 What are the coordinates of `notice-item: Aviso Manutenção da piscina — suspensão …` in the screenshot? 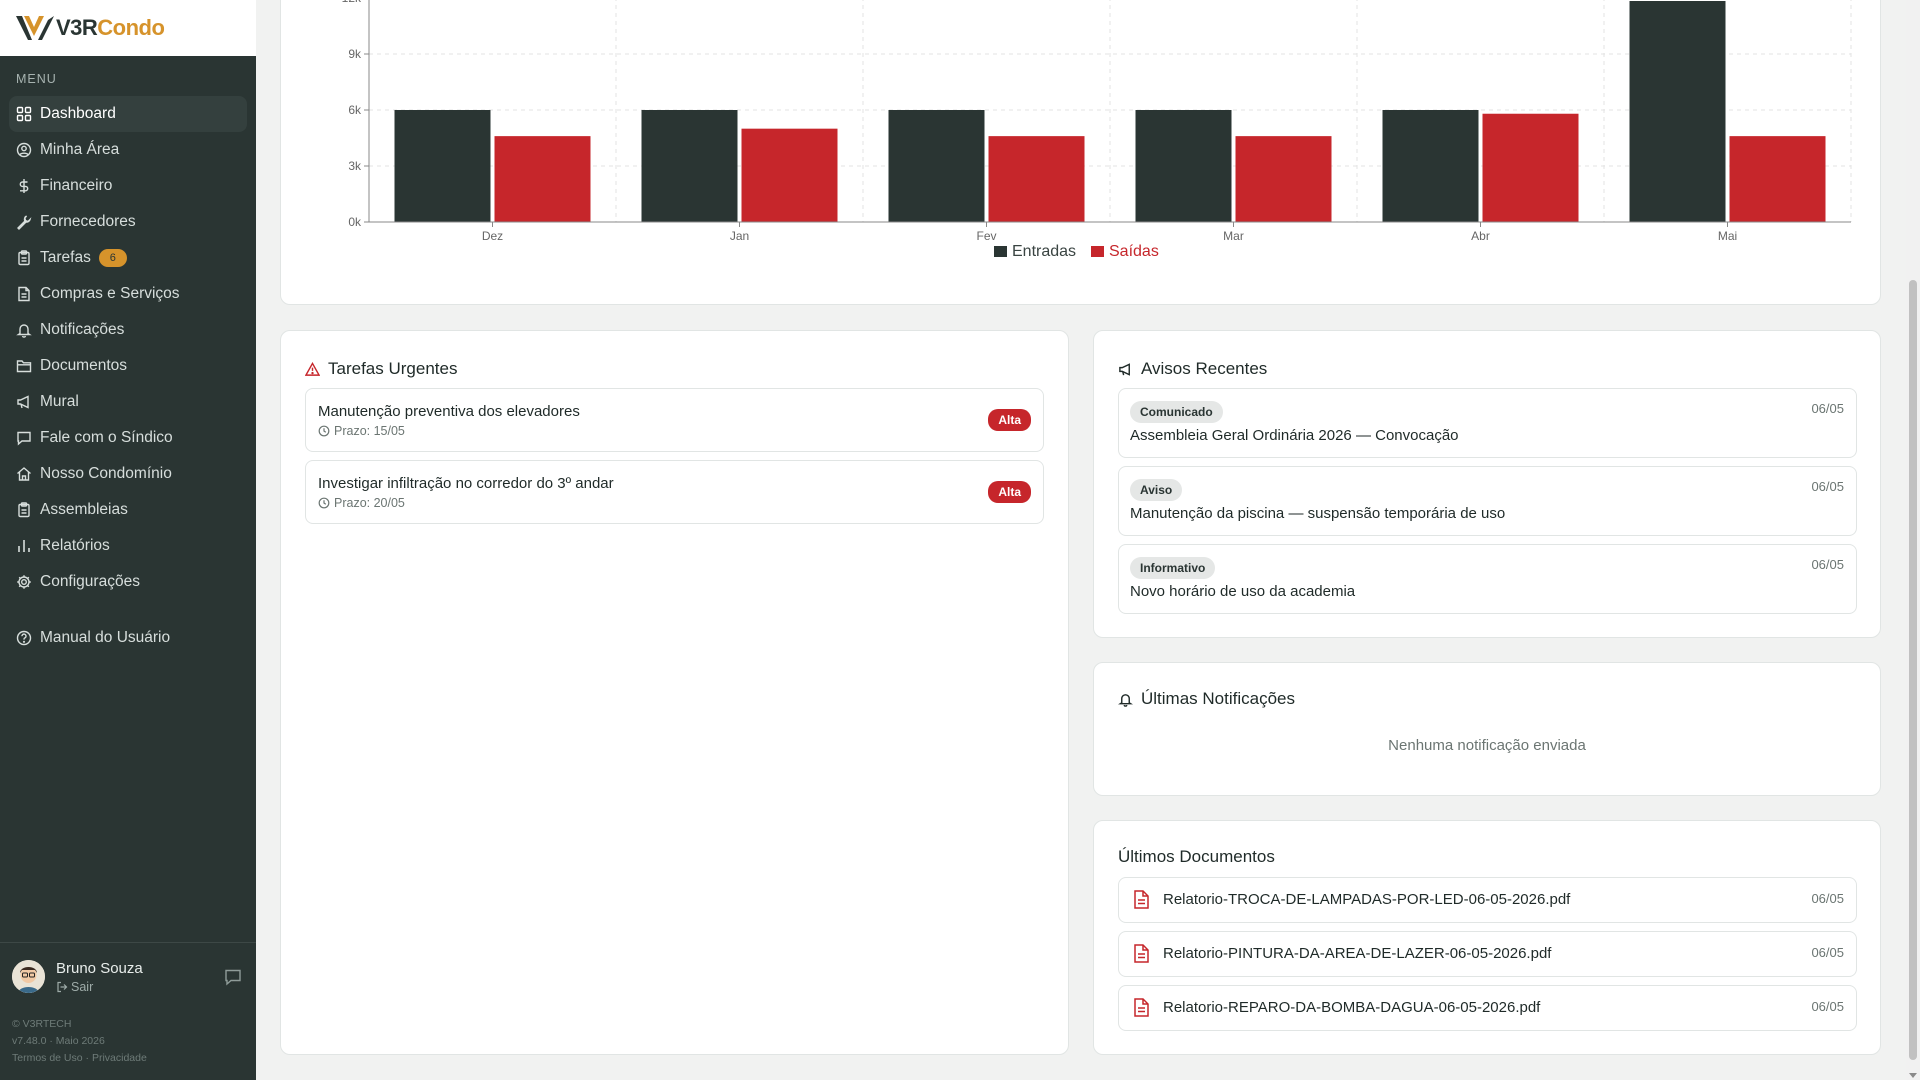 It's located at (1487, 501).